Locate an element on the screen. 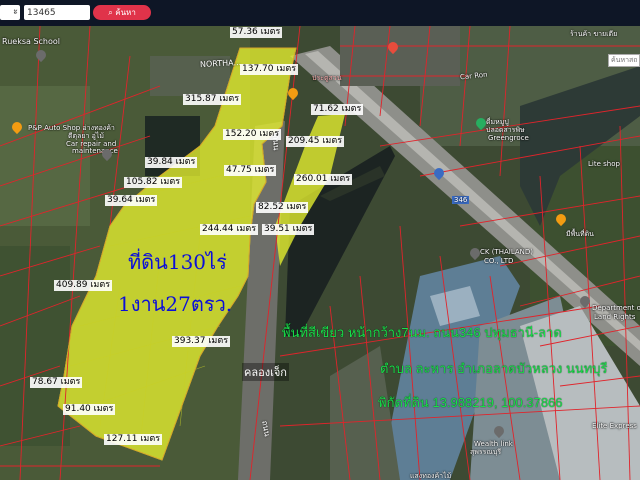 The height and width of the screenshot is (480, 640). parcel-search-input is located at coordinates (57, 12).